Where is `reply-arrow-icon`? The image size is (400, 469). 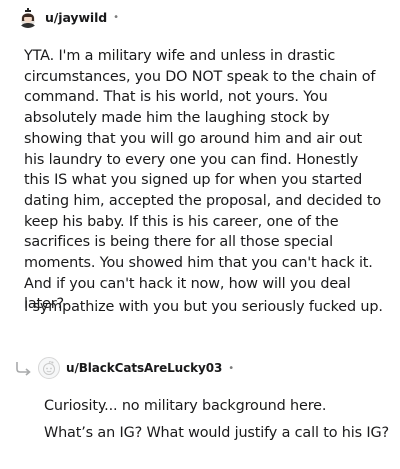 reply-arrow-icon is located at coordinates (23, 369).